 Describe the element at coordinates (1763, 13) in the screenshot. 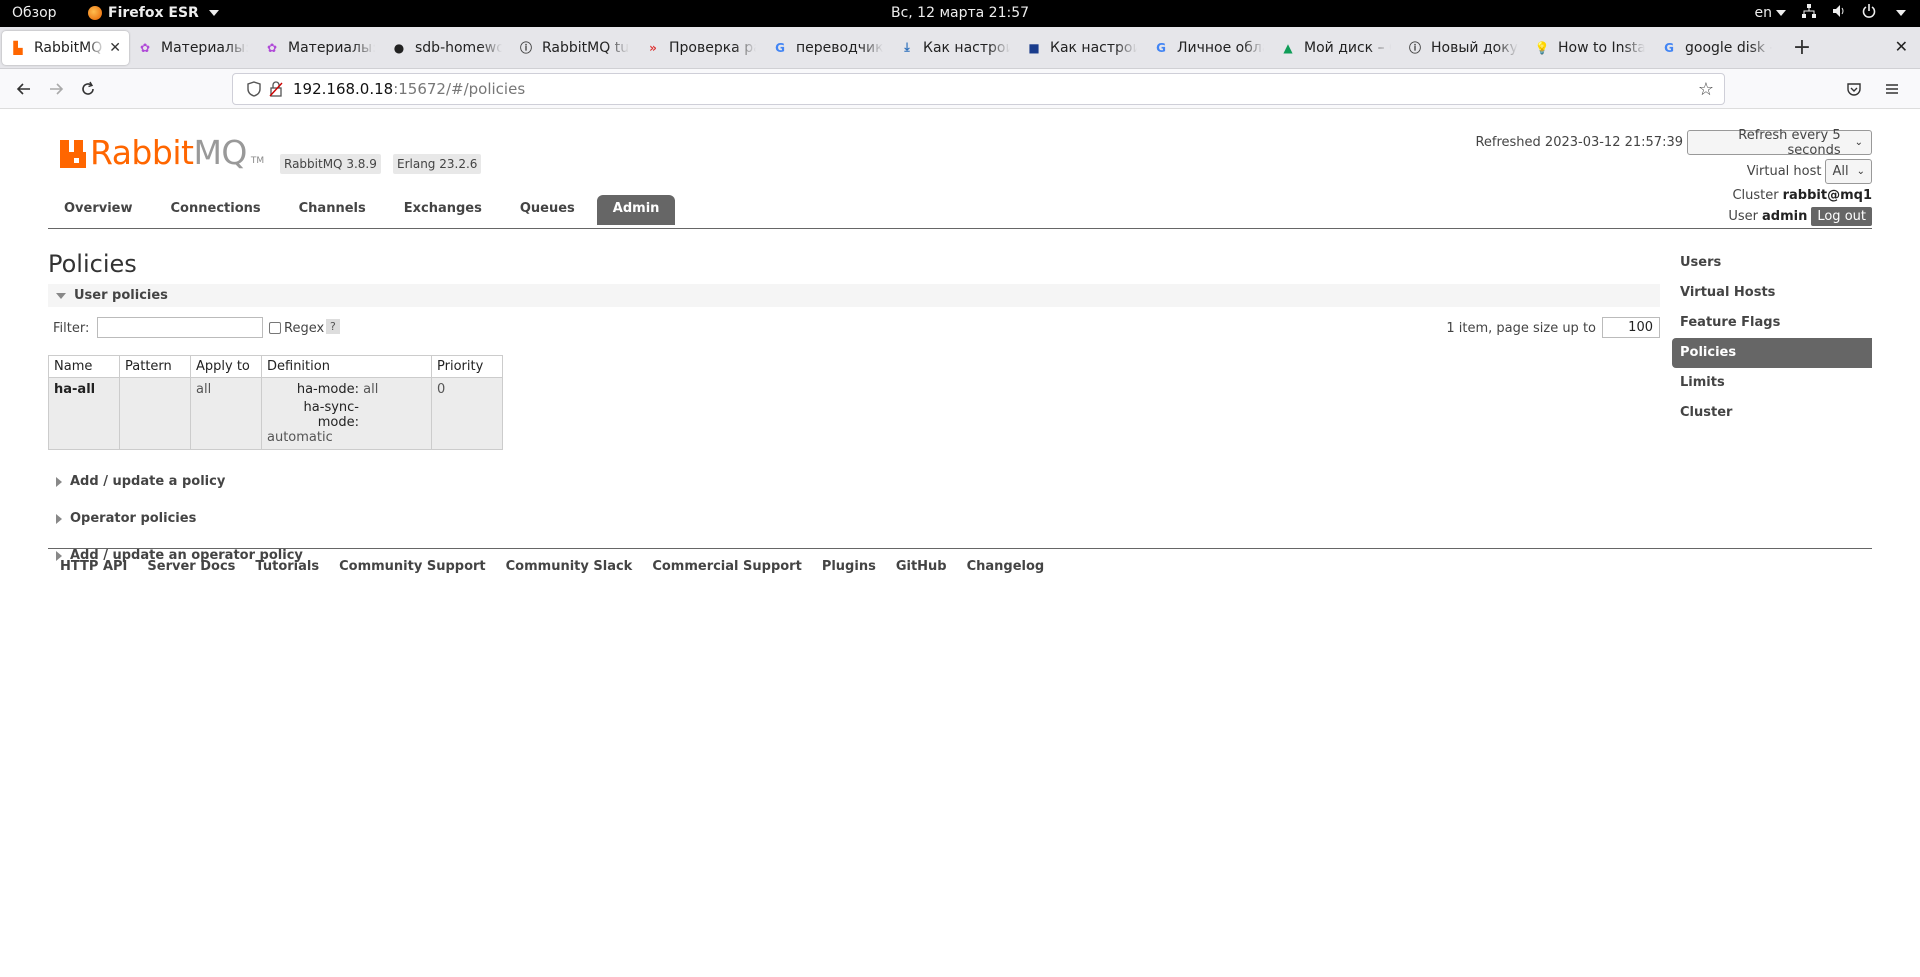

I see `language-label: en` at that location.